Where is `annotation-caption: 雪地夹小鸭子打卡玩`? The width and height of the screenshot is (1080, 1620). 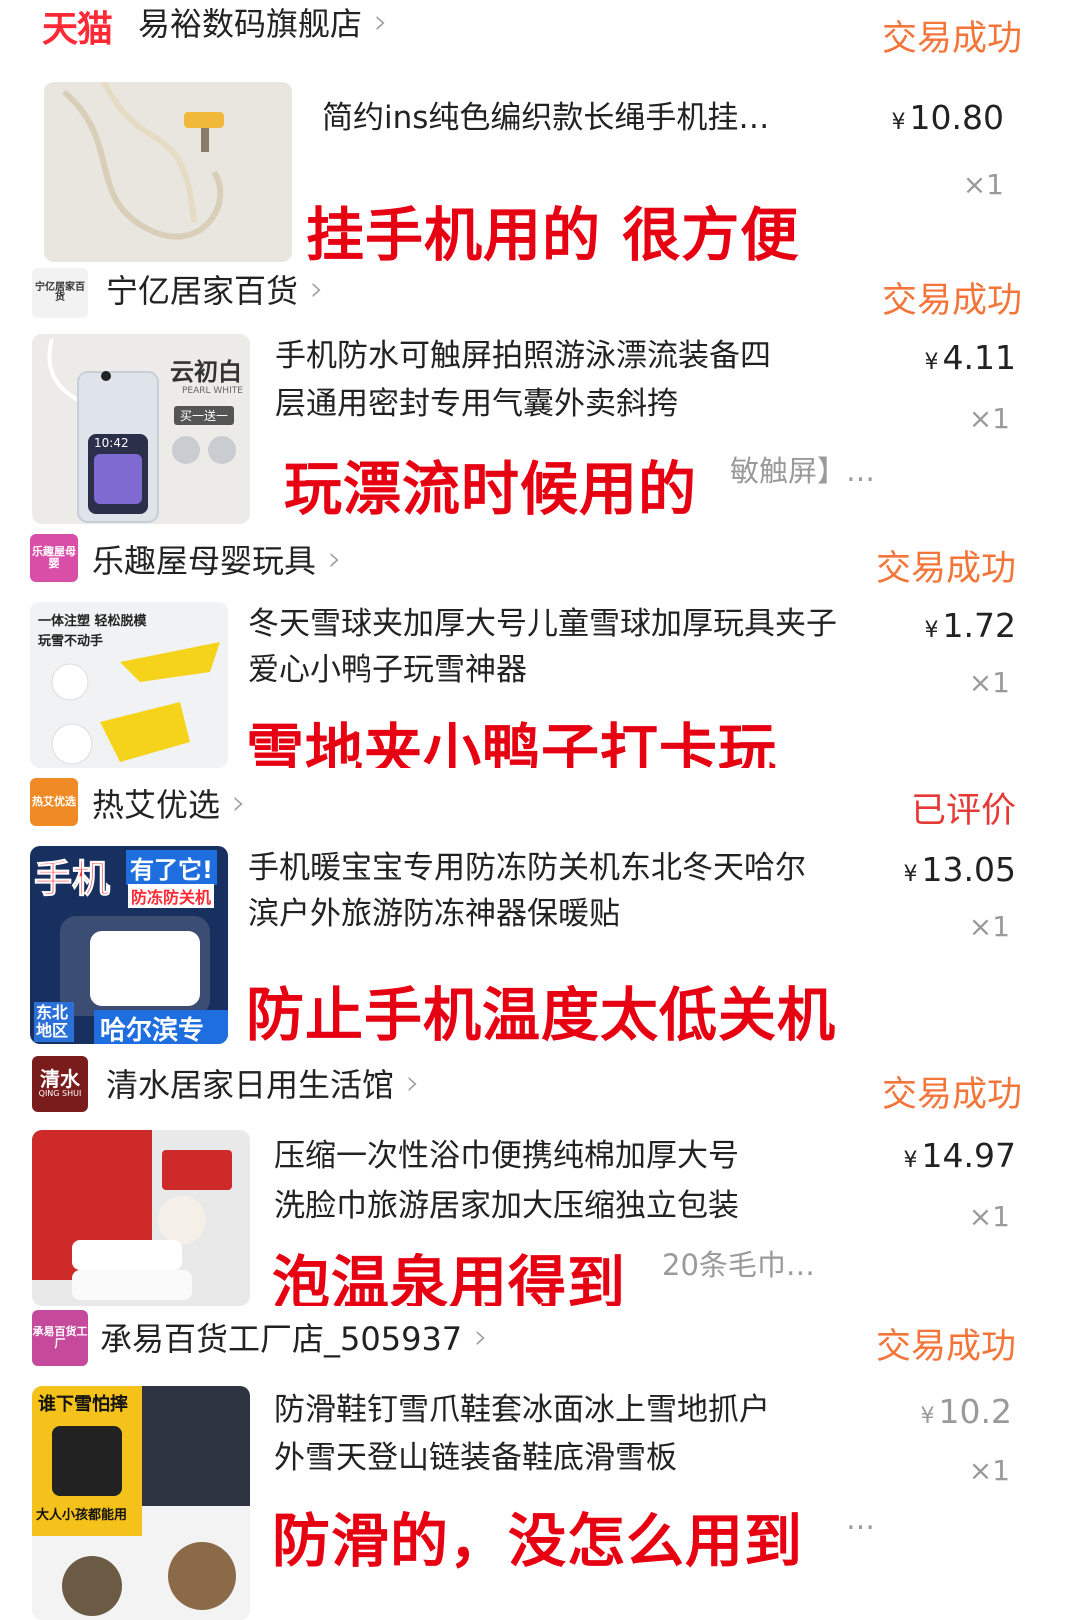 annotation-caption: 雪地夹小鸭子打卡玩 is located at coordinates (512, 742).